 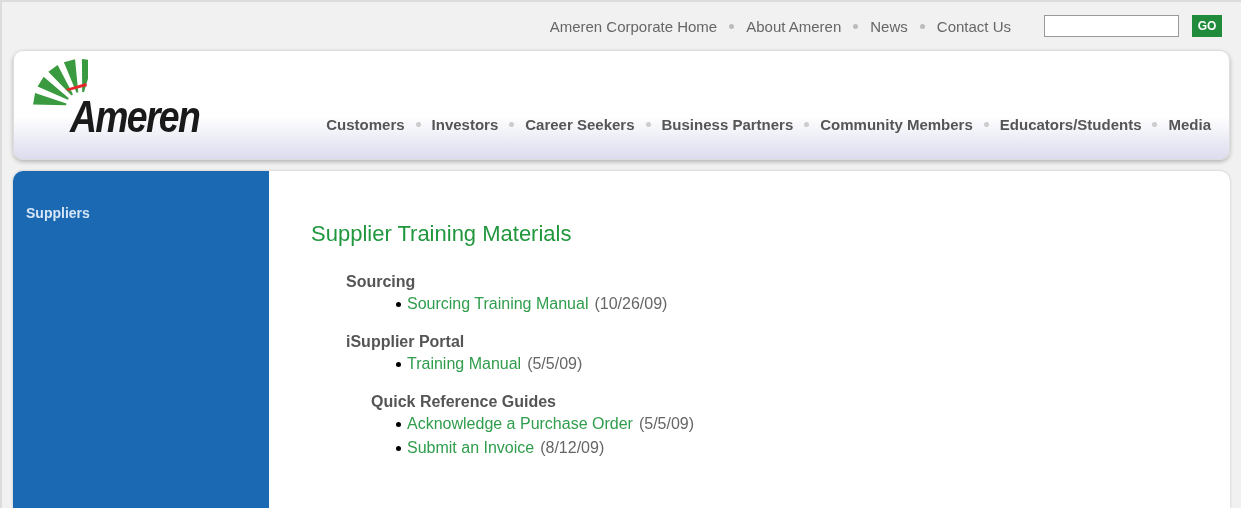 What do you see at coordinates (141, 213) in the screenshot?
I see `sidebar-link: Suppliers` at bounding box center [141, 213].